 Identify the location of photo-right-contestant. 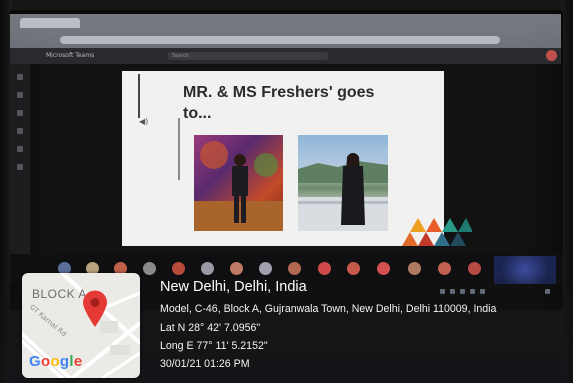
(343, 183).